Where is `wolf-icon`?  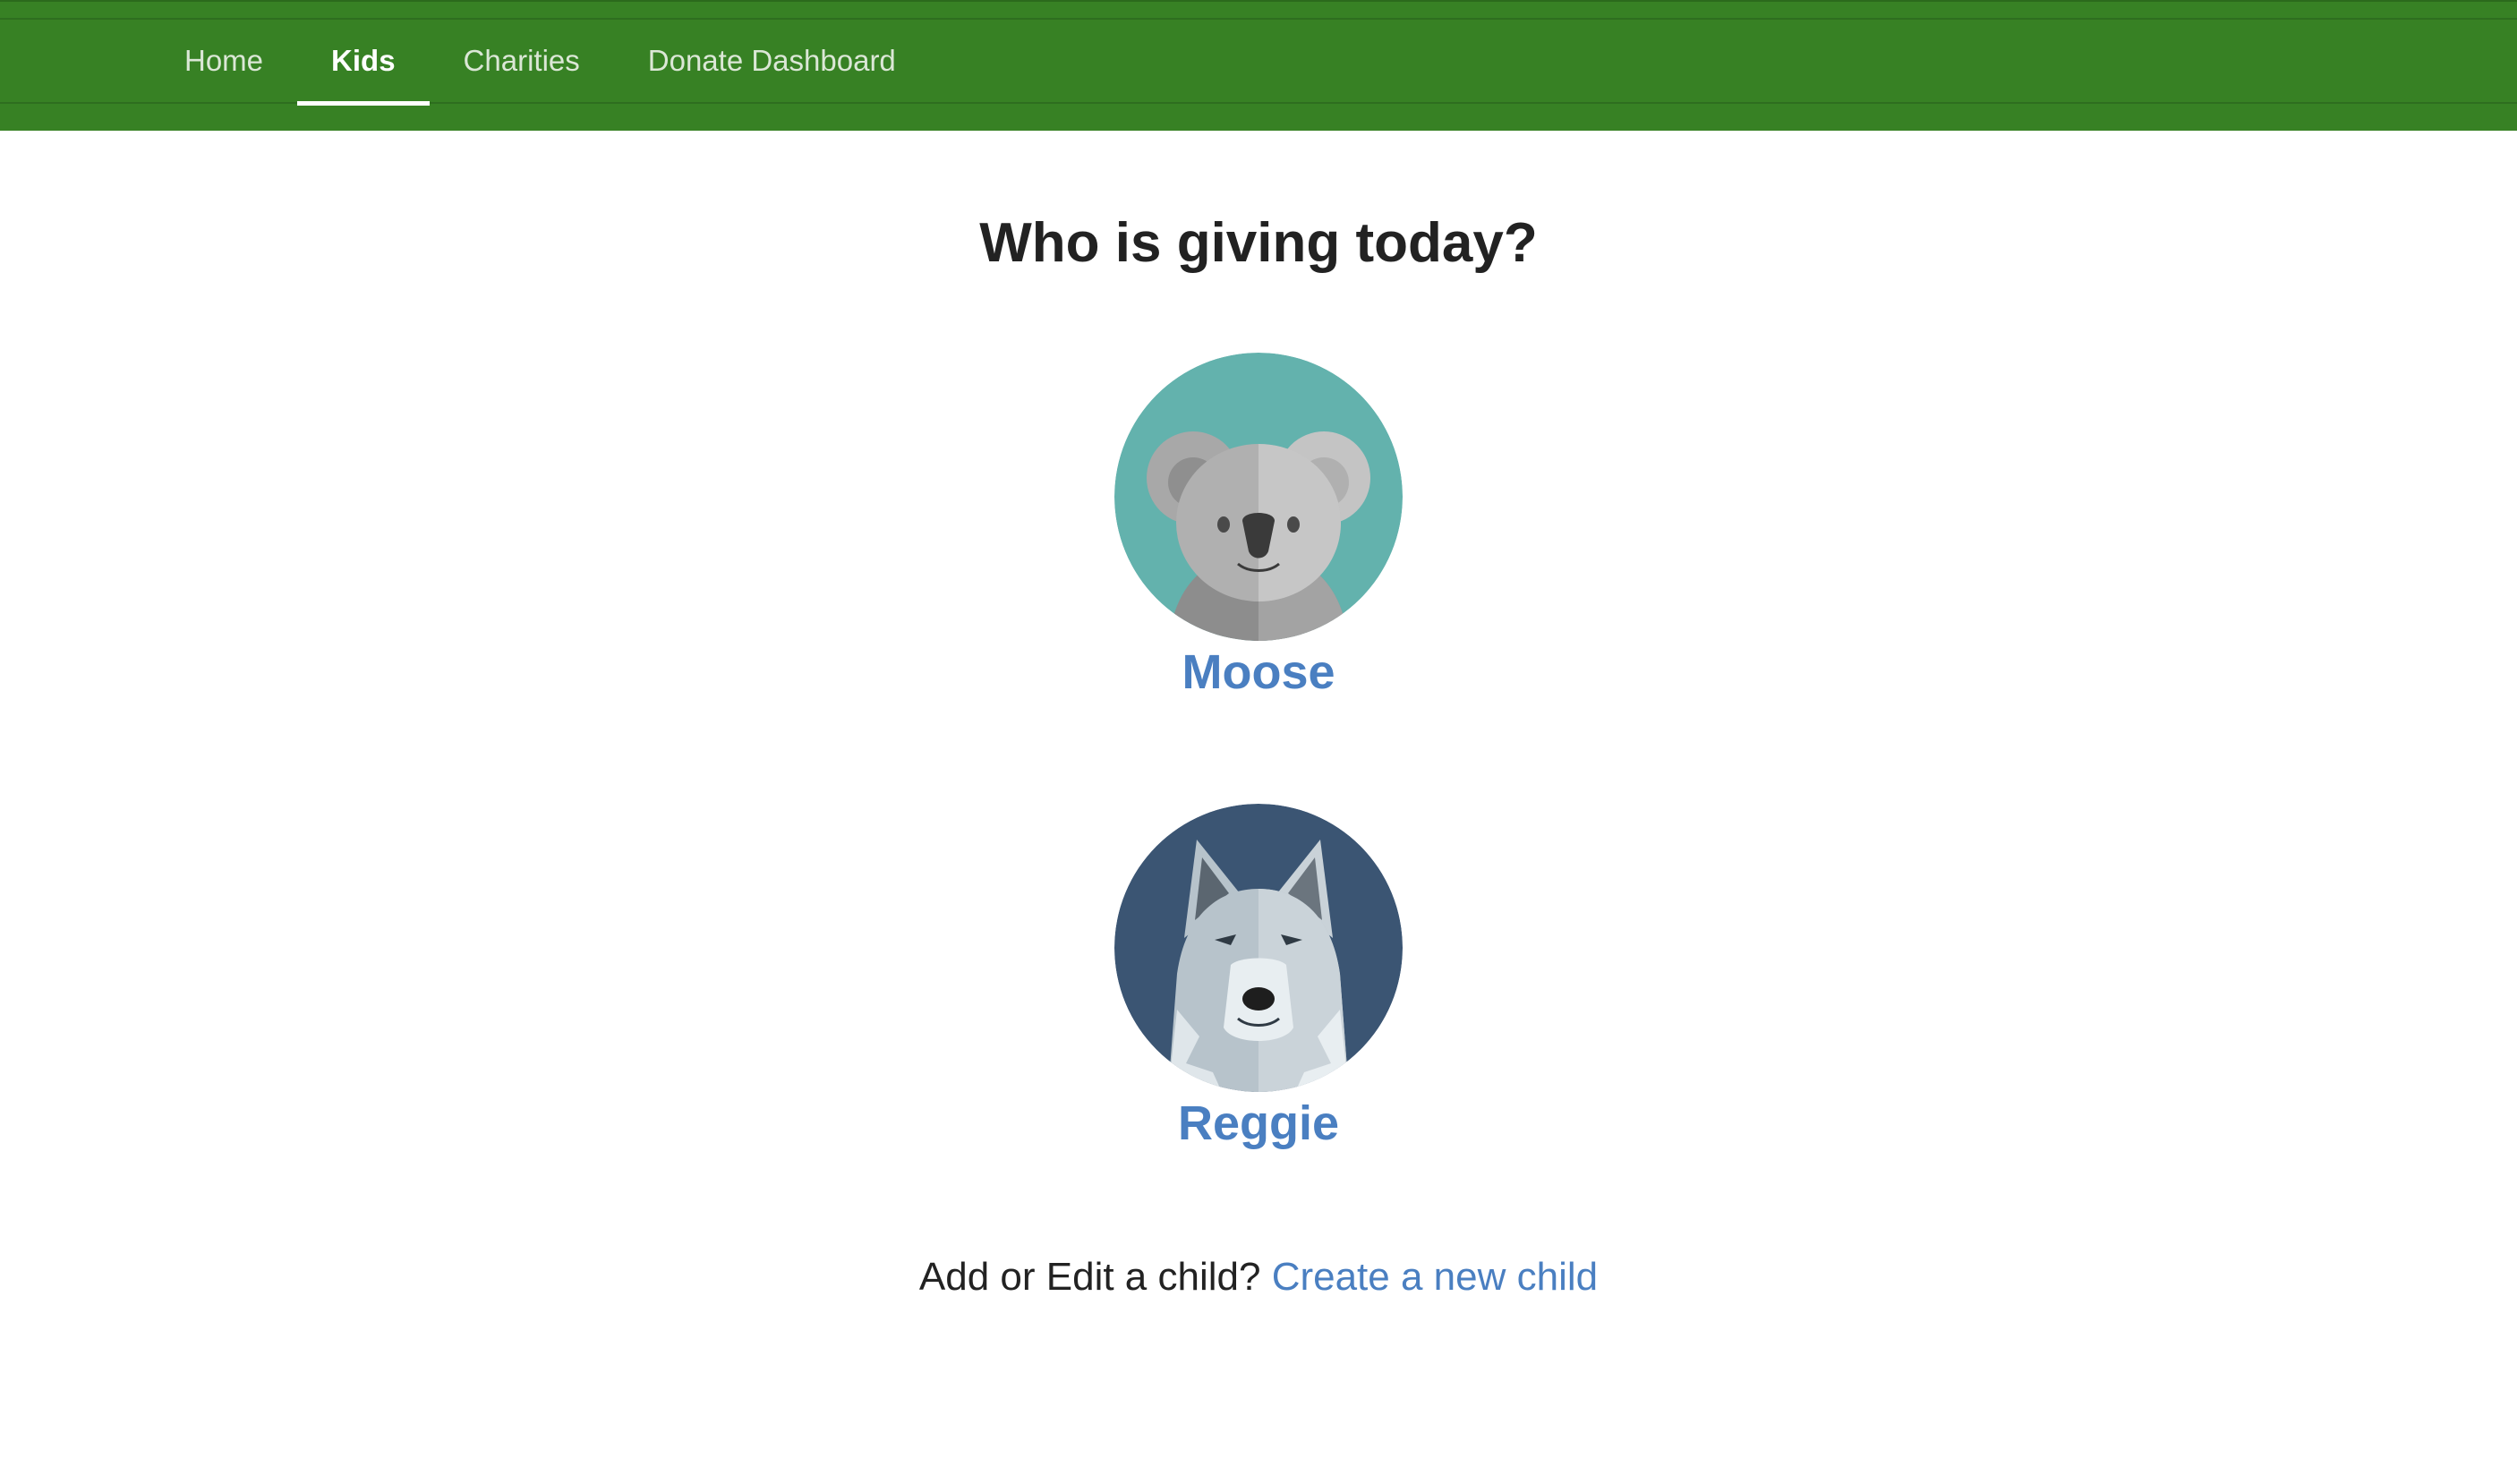 wolf-icon is located at coordinates (1258, 948).